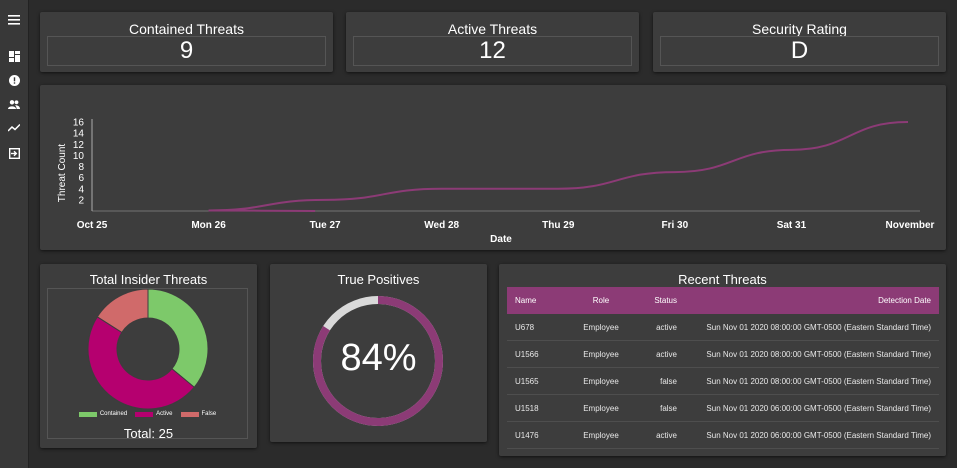  What do you see at coordinates (144, 414) in the screenshot?
I see `legend-active-swatch` at bounding box center [144, 414].